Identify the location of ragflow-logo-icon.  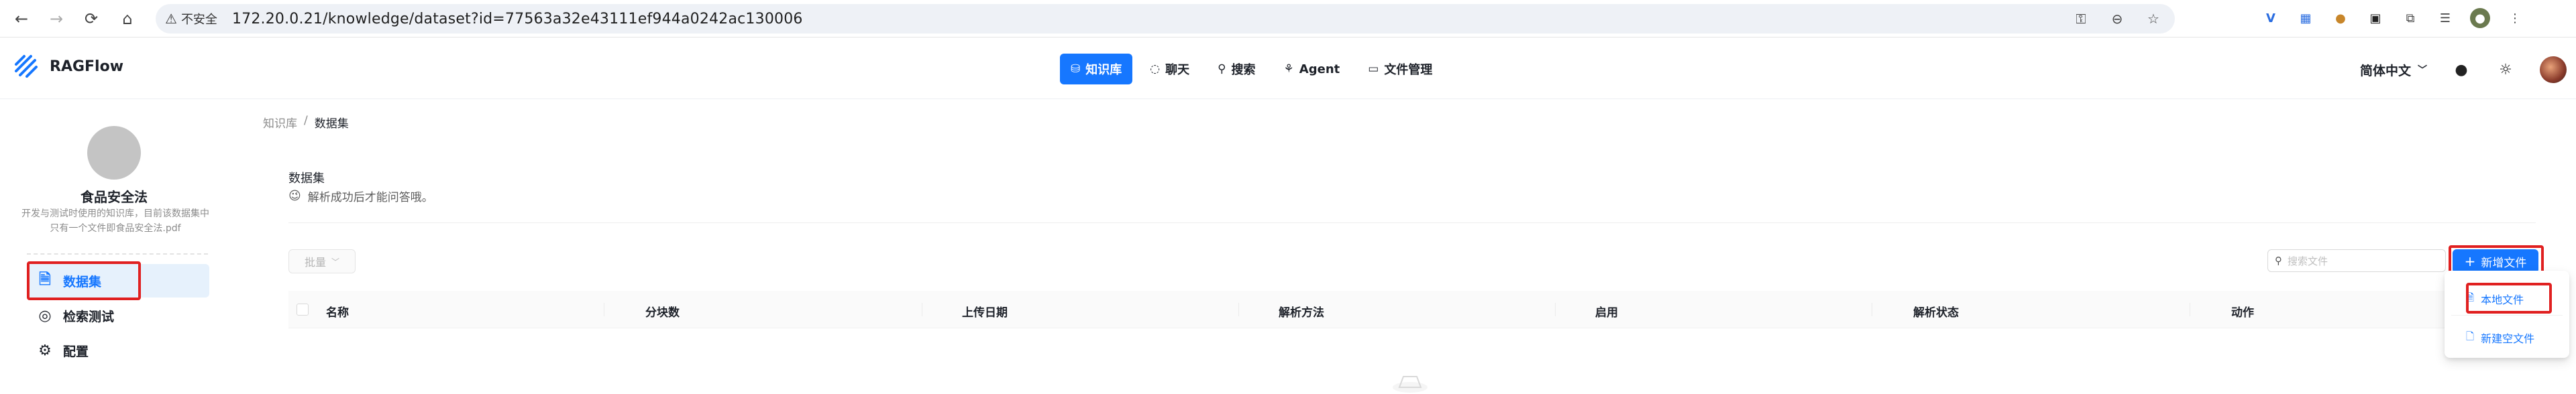
(26, 66).